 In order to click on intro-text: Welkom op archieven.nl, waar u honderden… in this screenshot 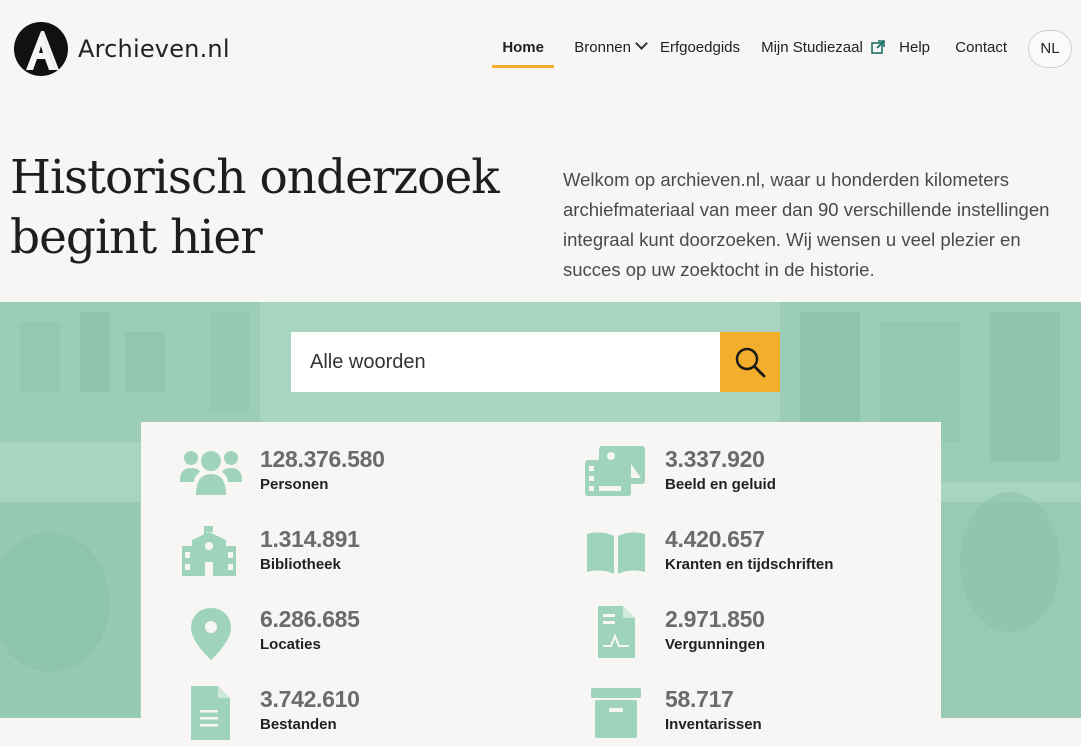, I will do `click(806, 224)`.